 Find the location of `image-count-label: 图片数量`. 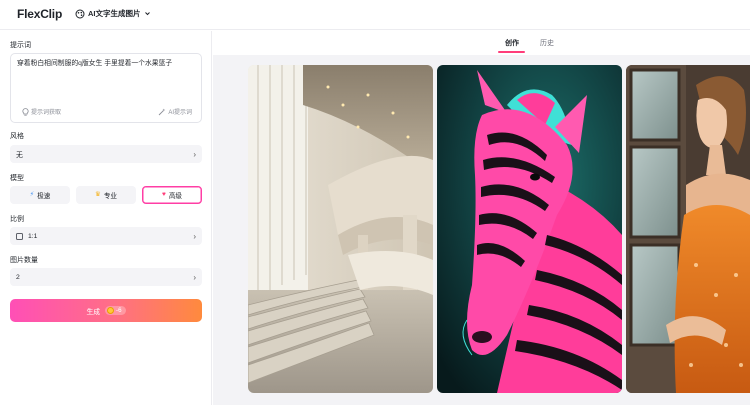

image-count-label: 图片数量 is located at coordinates (24, 260).